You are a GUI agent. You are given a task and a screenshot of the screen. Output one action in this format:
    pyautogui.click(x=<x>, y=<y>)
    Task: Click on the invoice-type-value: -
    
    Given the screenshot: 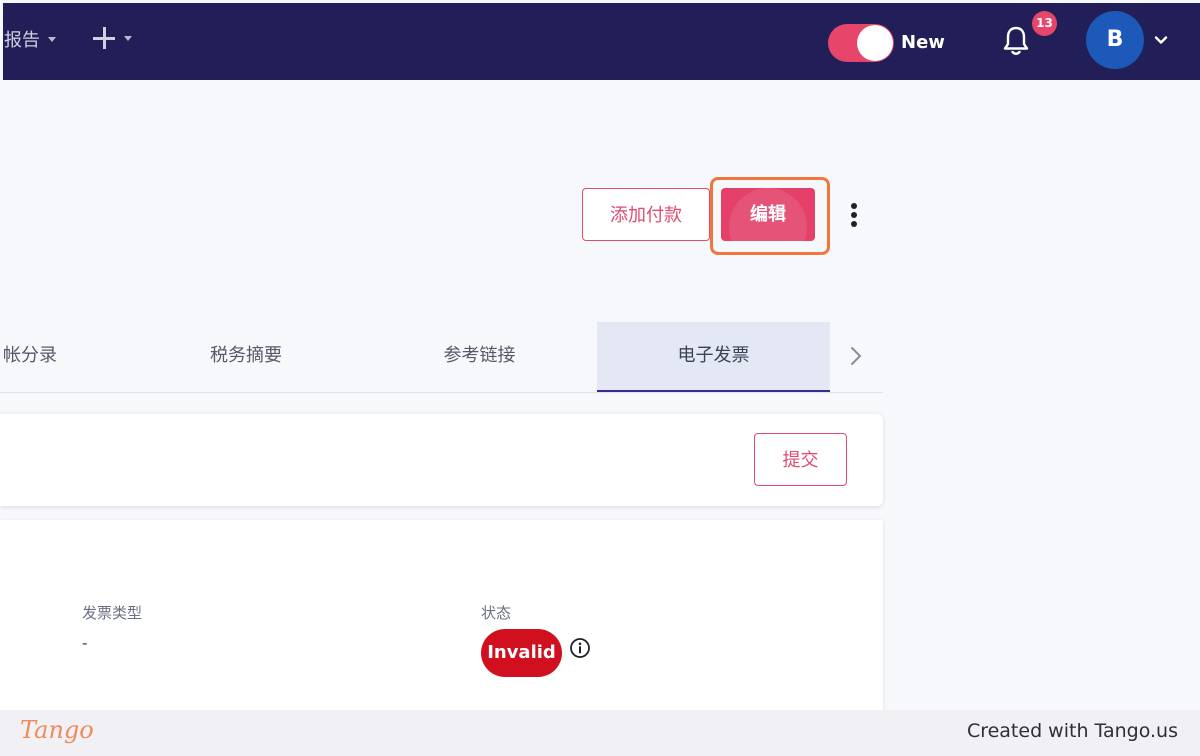 What is the action you would take?
    pyautogui.click(x=85, y=643)
    